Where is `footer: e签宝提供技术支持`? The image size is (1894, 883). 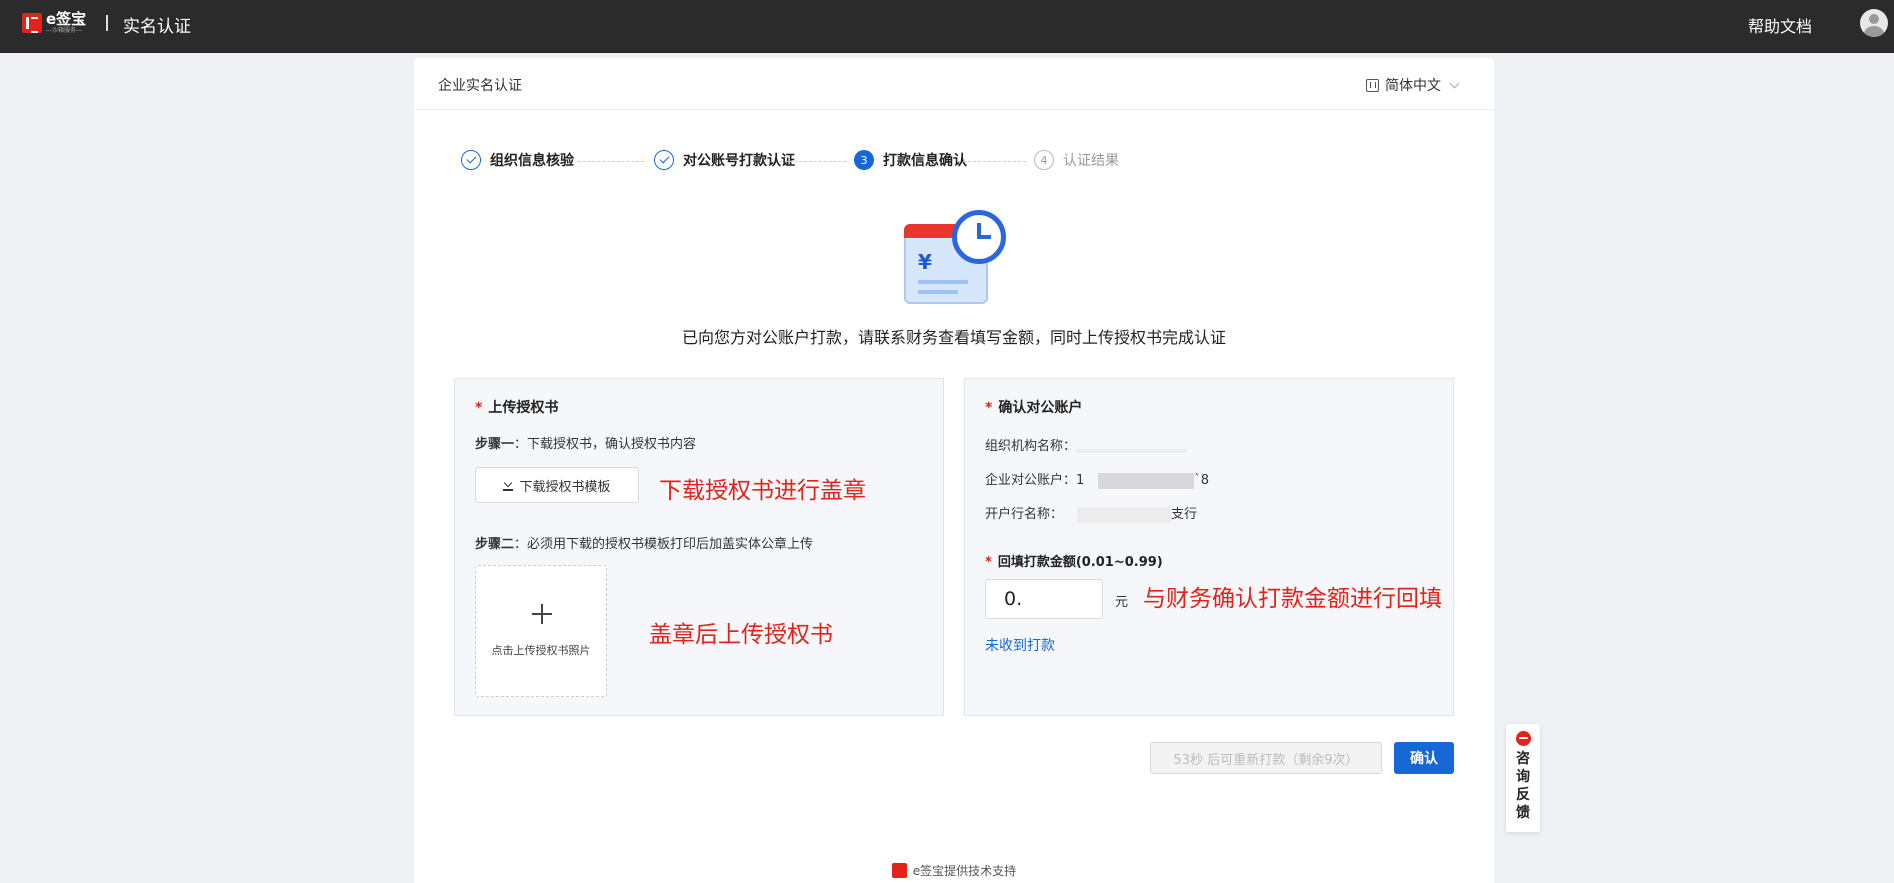
footer: e签宝提供技术支持 is located at coordinates (954, 870).